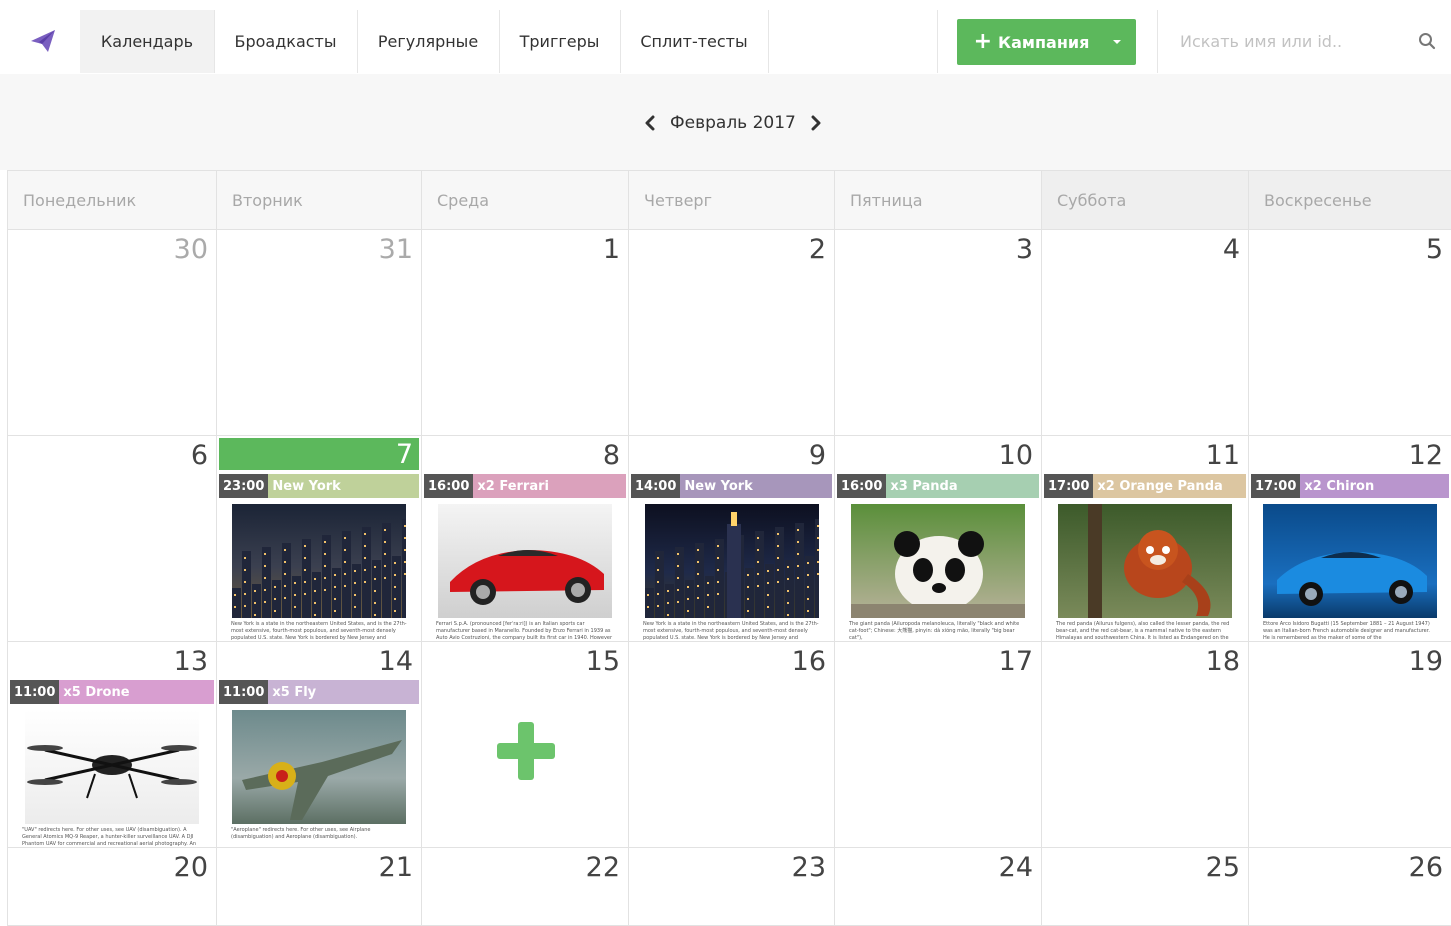 This screenshot has width=1451, height=926. I want to click on day-cell: 18, so click(1144, 745).